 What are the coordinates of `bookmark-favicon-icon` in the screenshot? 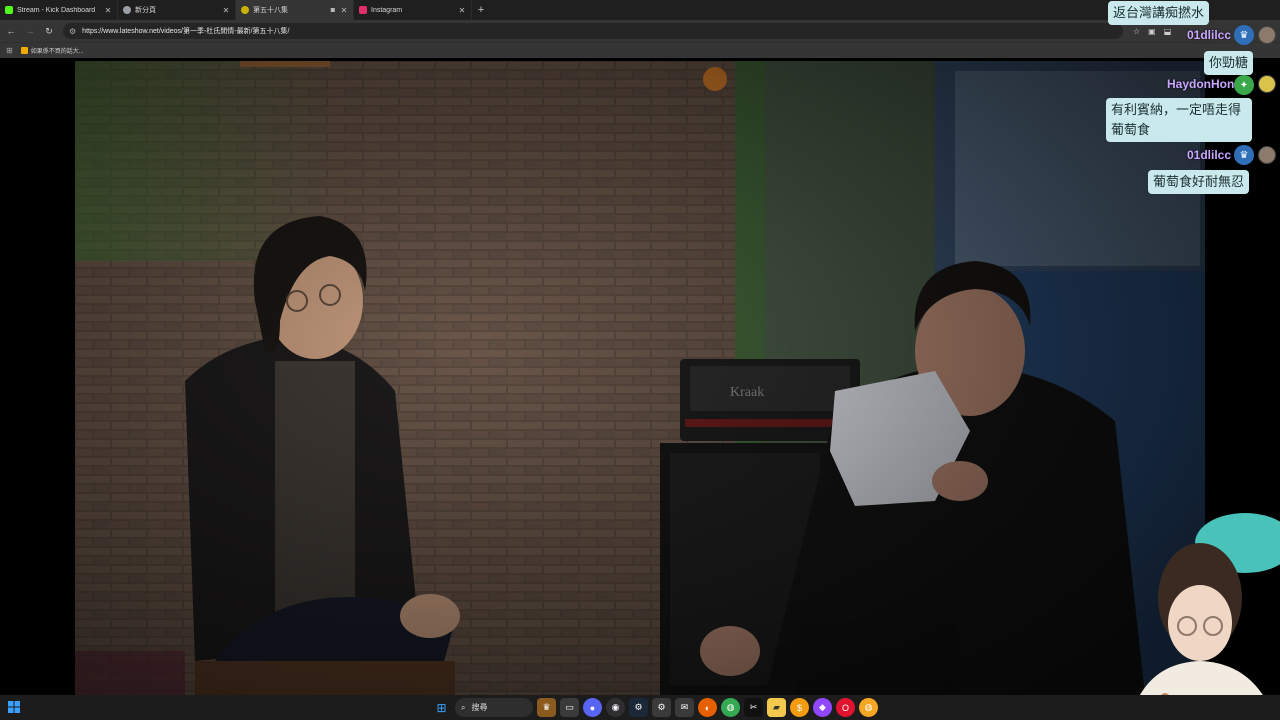 It's located at (24, 50).